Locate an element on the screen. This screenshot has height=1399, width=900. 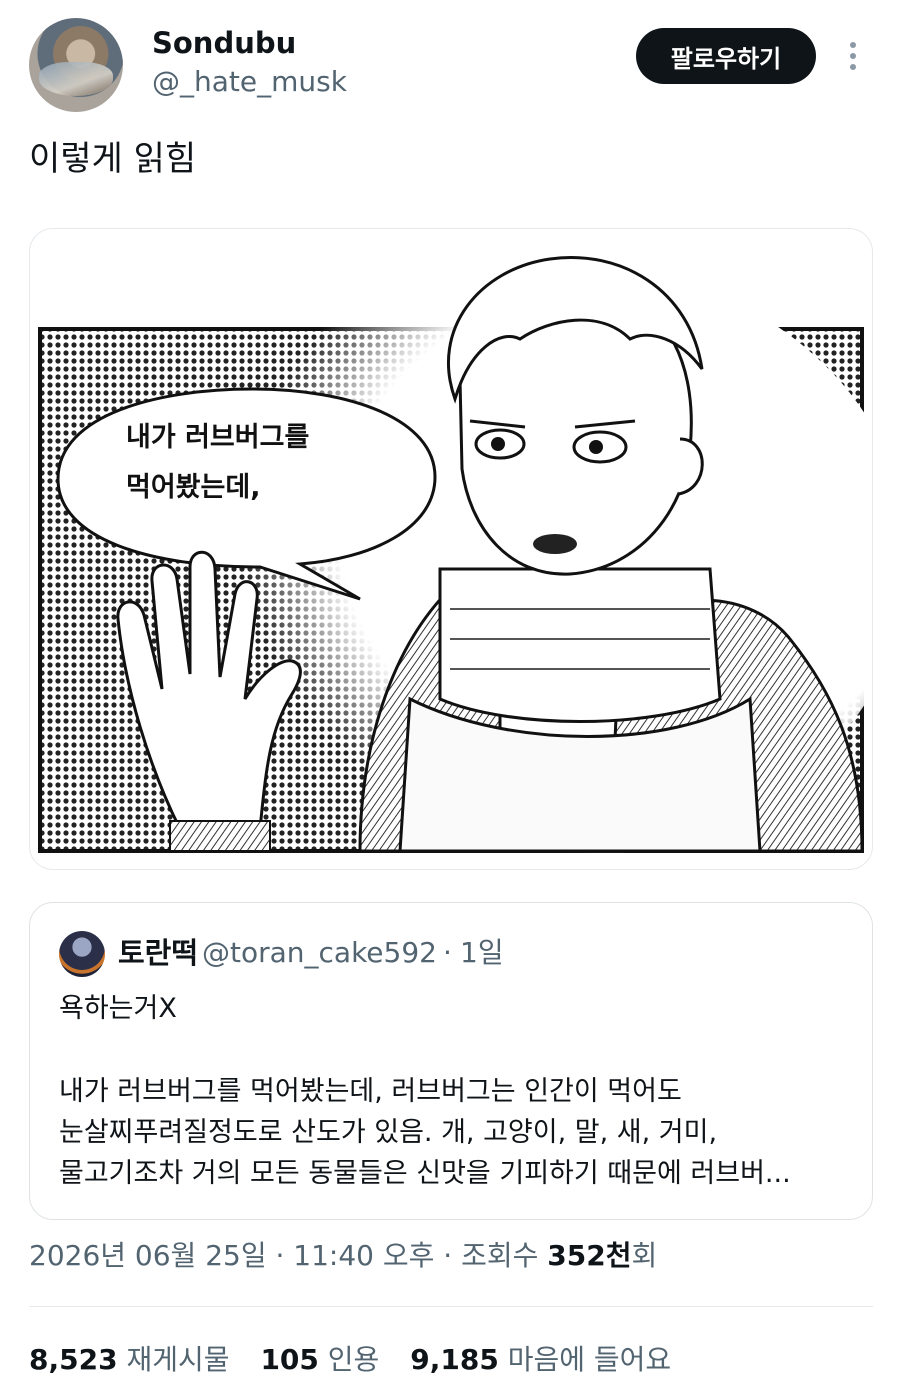
quoted-tweet-line: 내가 러브버그를 먹어봤는데, 러브버그는 인간이 먹어도 is located at coordinates (370, 1091).